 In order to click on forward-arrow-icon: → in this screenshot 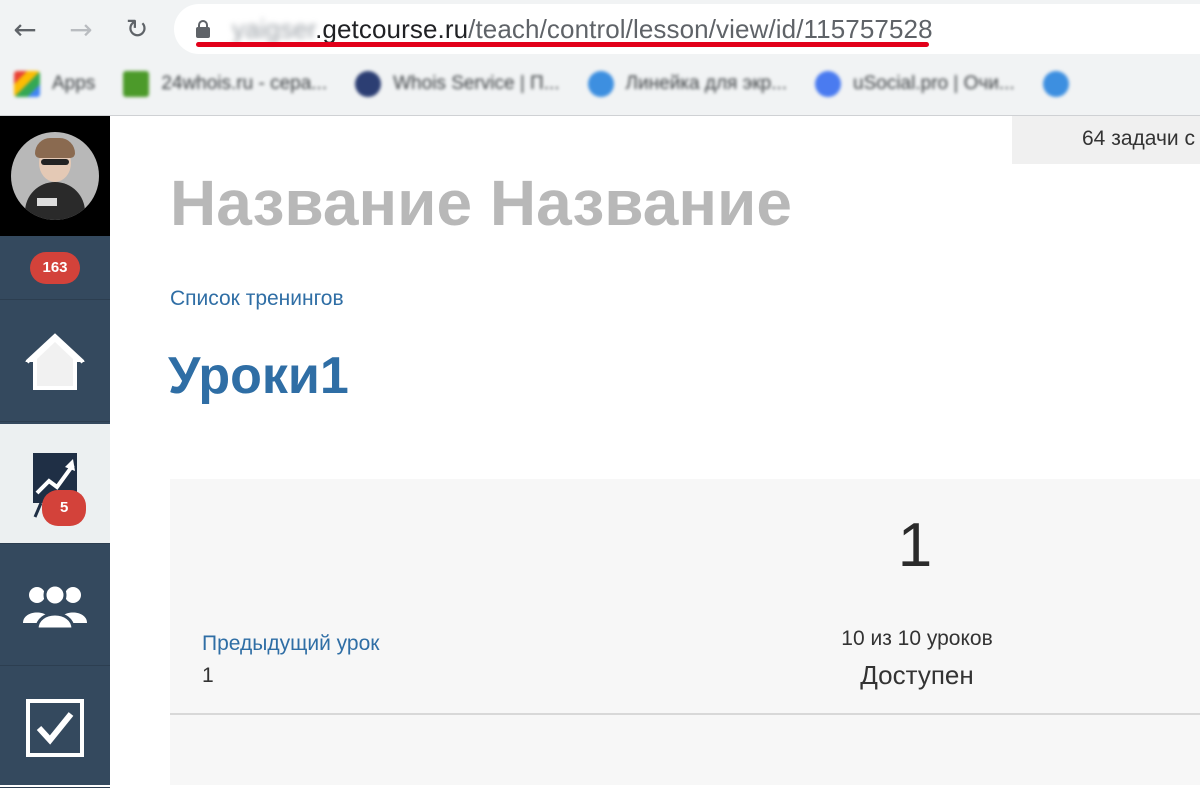, I will do `click(81, 29)`.